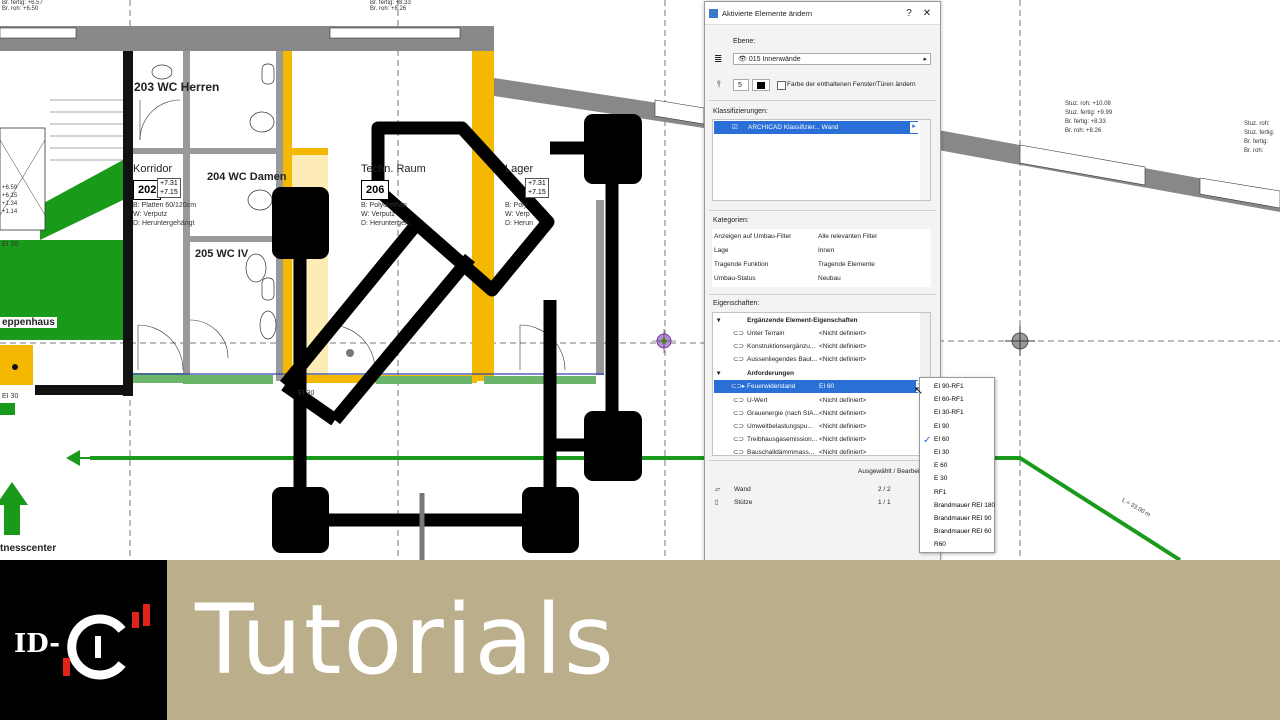  What do you see at coordinates (719, 84) in the screenshot?
I see `pen-icon: ⫯` at bounding box center [719, 84].